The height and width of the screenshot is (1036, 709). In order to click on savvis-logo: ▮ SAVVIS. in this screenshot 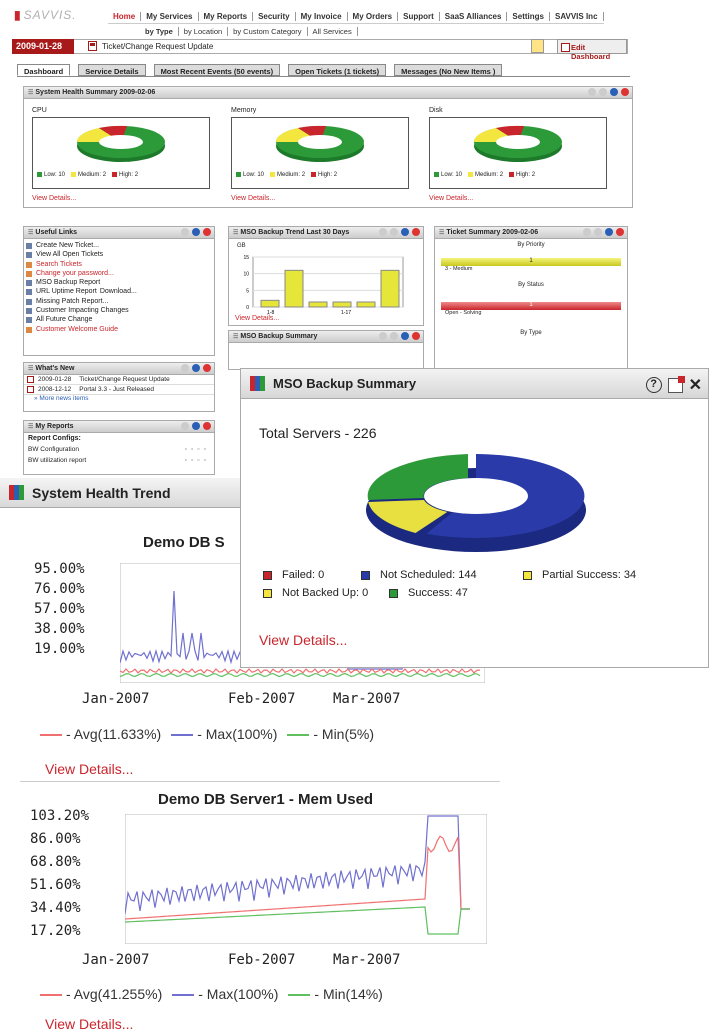, I will do `click(45, 15)`.